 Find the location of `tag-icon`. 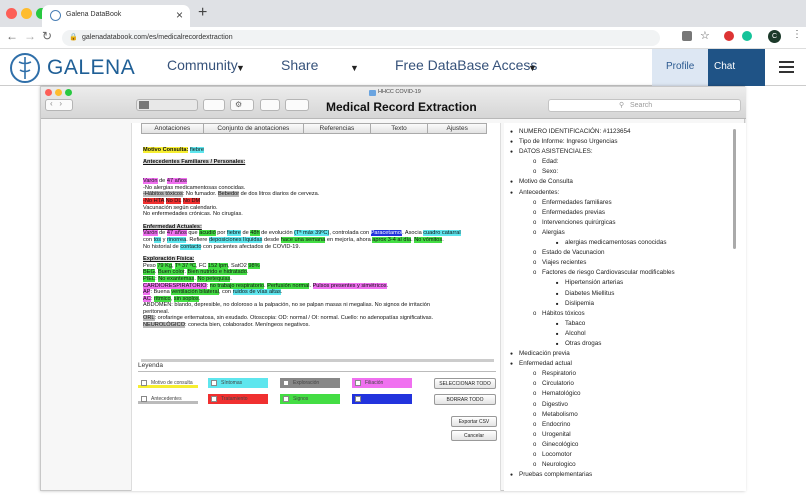

tag-icon is located at coordinates (297, 105).